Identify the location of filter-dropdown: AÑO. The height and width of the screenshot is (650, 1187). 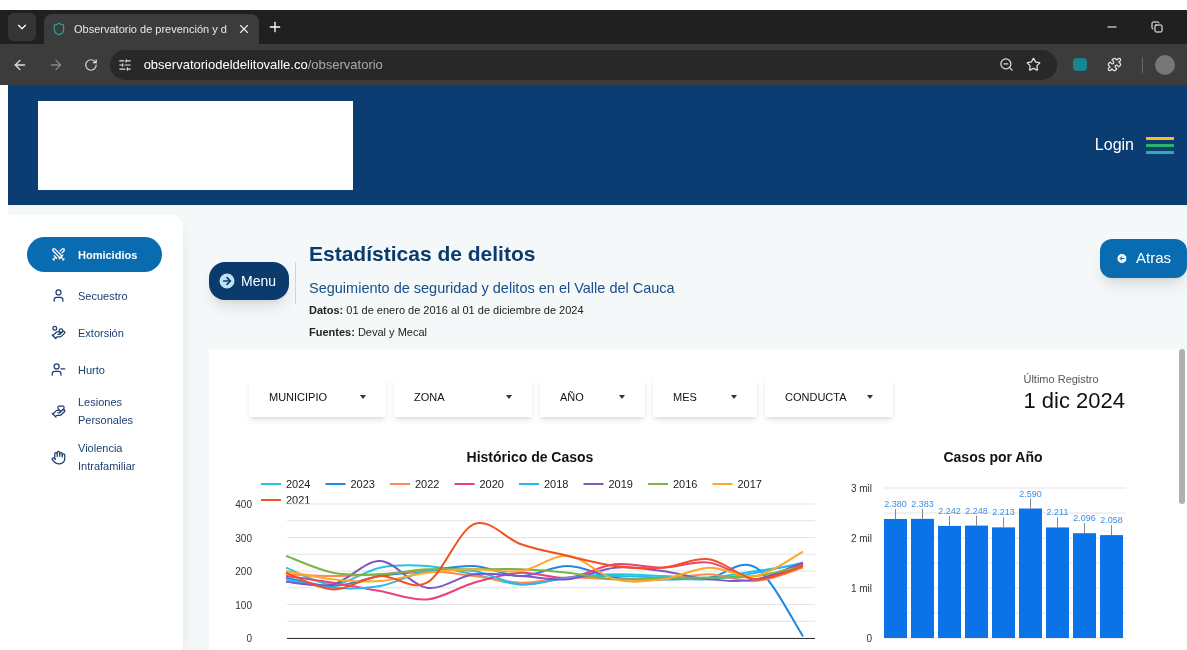
(592, 397).